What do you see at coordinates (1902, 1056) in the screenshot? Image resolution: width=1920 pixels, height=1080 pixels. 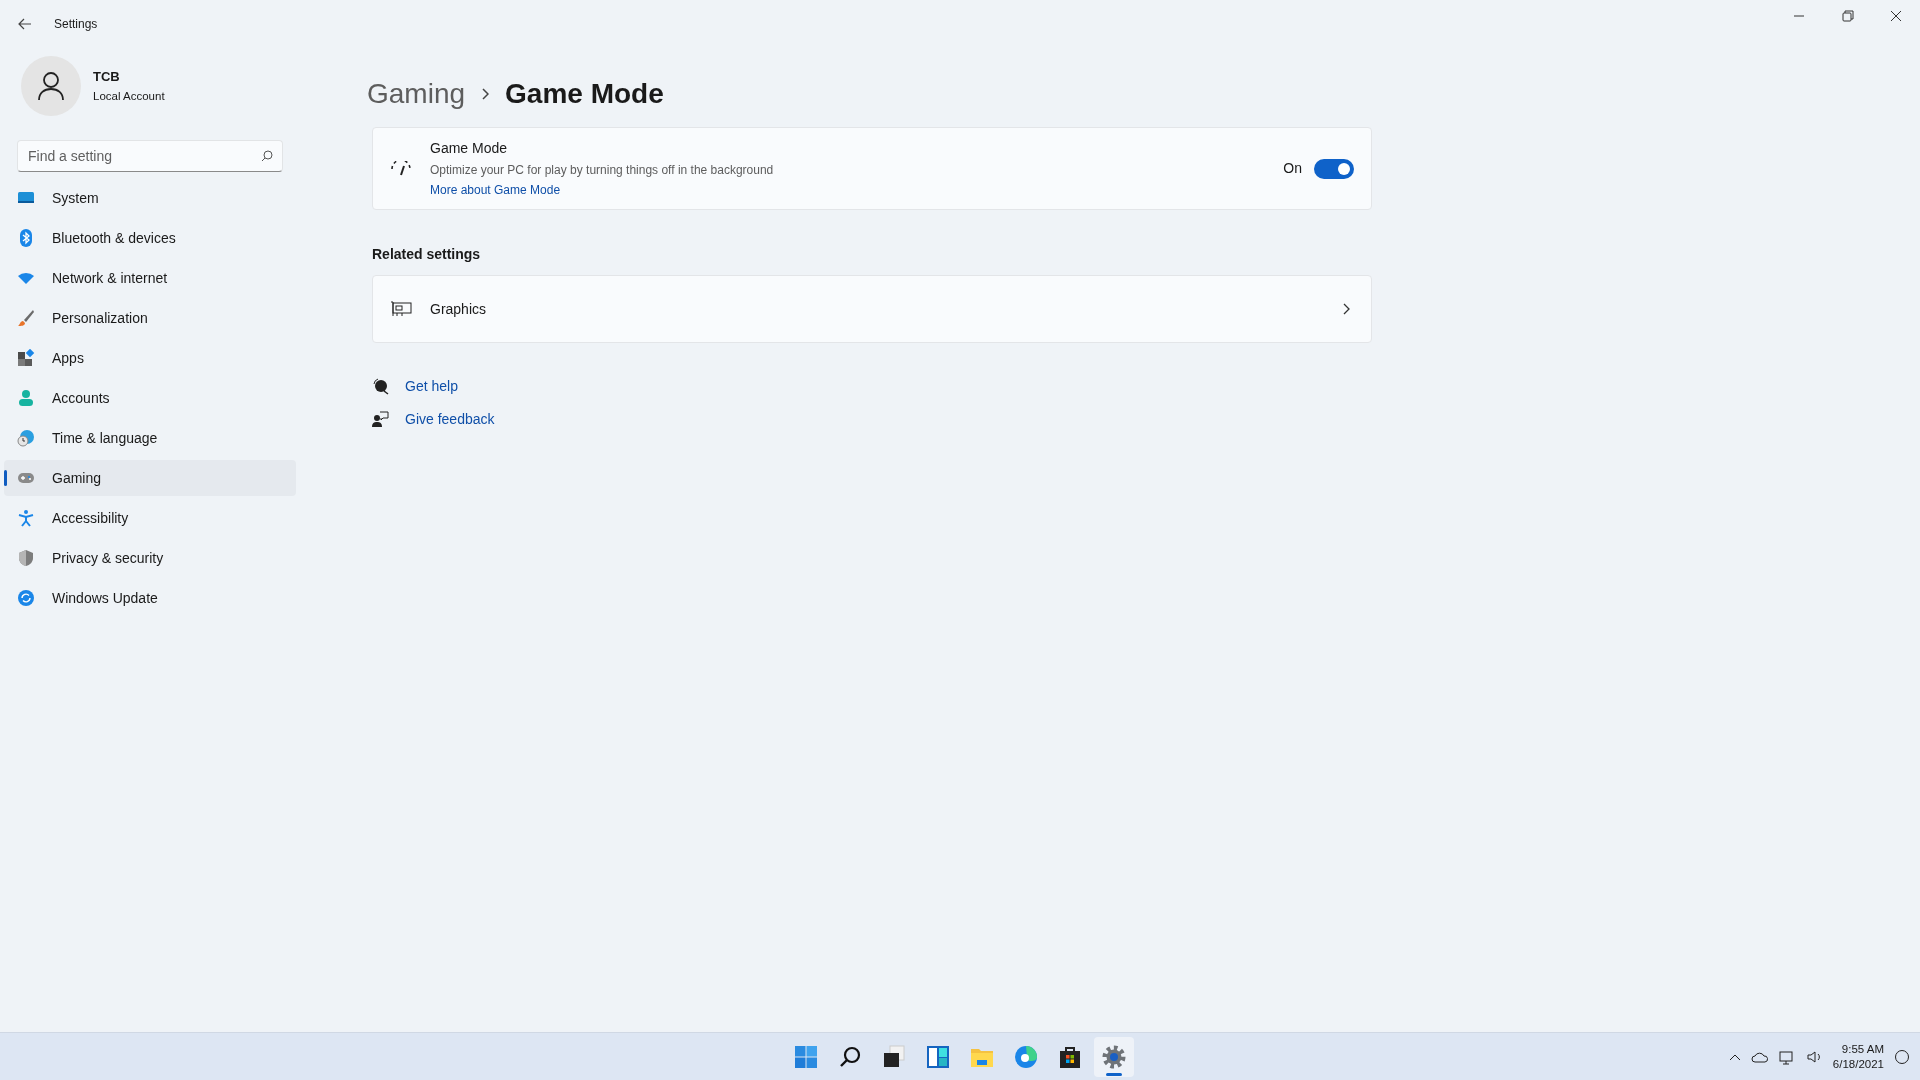 I see `notification-icon` at bounding box center [1902, 1056].